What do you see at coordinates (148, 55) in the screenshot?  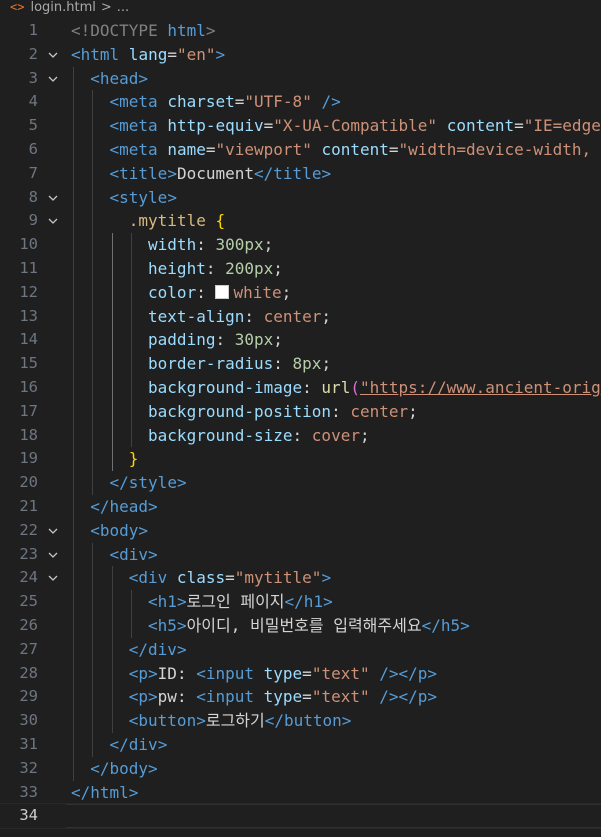 I see `code-text: <html lang="en">` at bounding box center [148, 55].